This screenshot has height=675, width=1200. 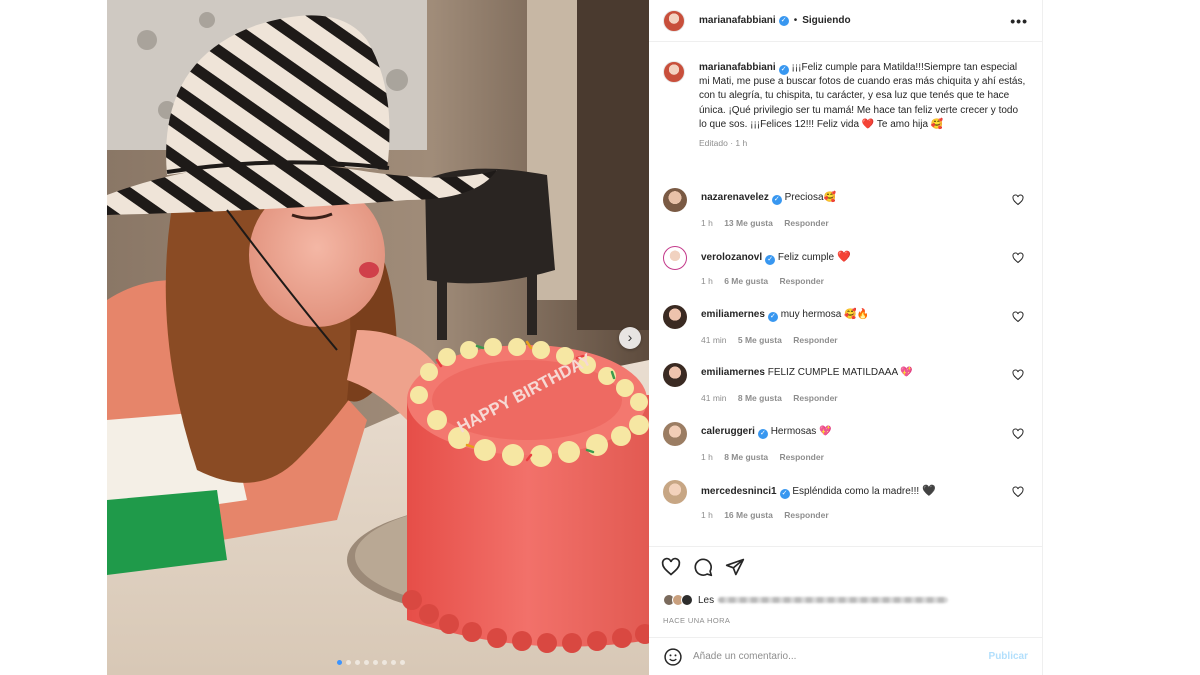 I want to click on comment-text: Hermosas, so click(x=793, y=431).